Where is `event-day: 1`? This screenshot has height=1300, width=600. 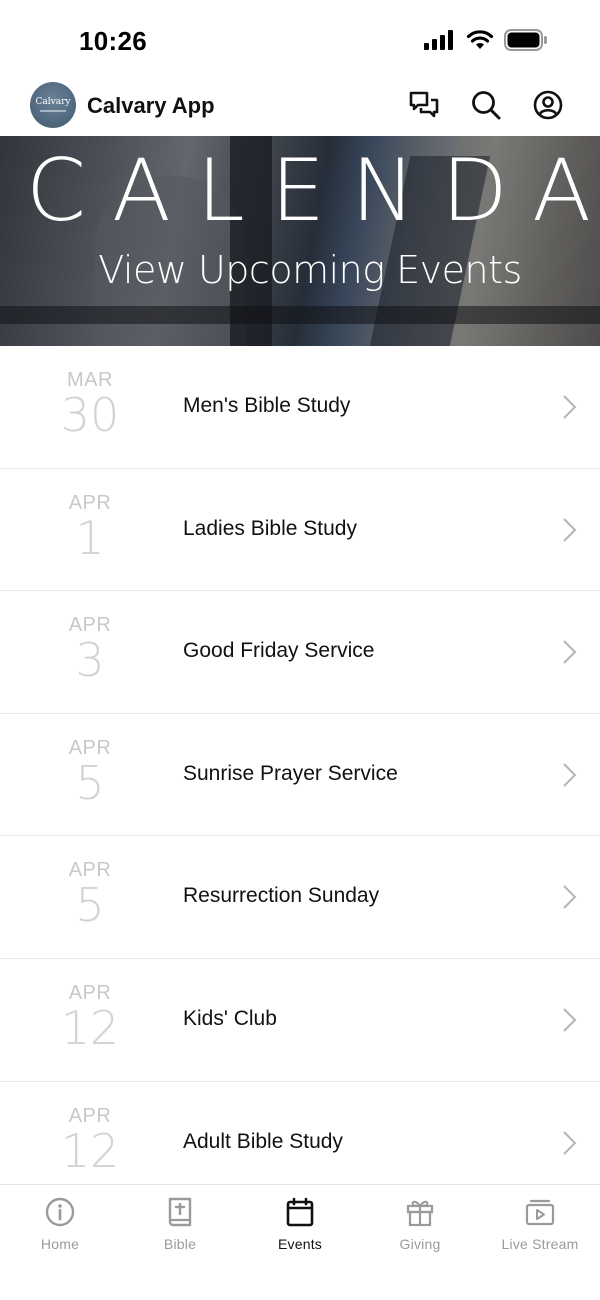
event-day: 1 is located at coordinates (90, 537).